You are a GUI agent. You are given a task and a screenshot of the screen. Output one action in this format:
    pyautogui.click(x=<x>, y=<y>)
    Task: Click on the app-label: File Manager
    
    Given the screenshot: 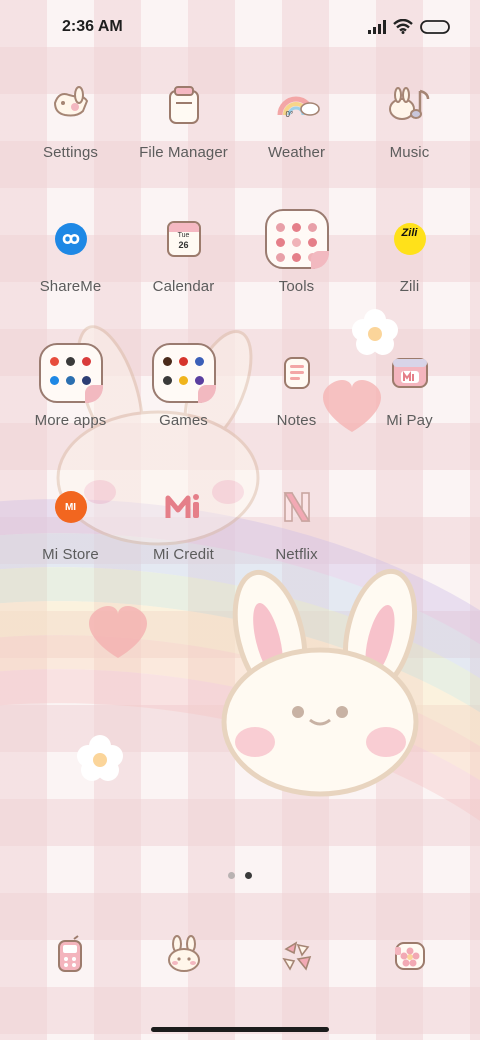 What is the action you would take?
    pyautogui.click(x=183, y=152)
    